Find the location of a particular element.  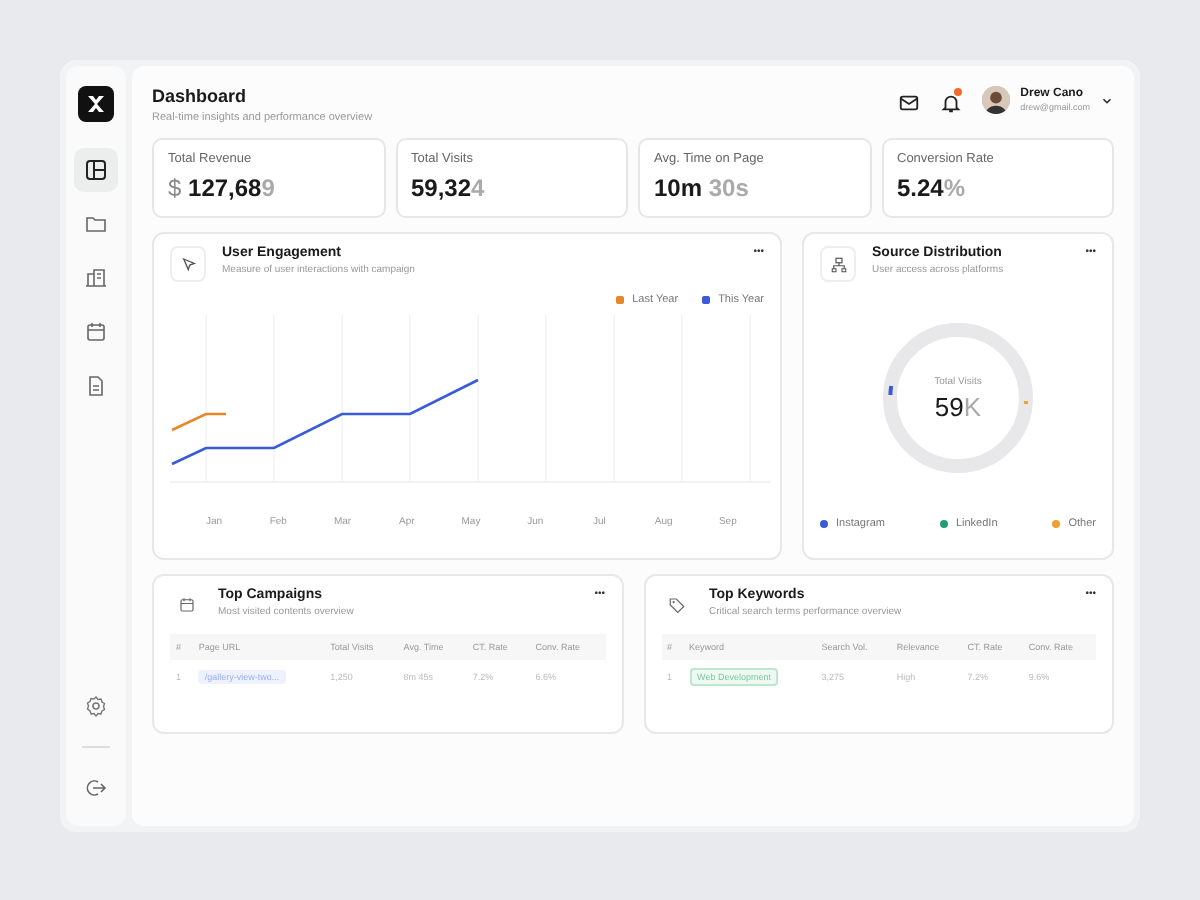

stat-value: 59,324 is located at coordinates (449, 188).